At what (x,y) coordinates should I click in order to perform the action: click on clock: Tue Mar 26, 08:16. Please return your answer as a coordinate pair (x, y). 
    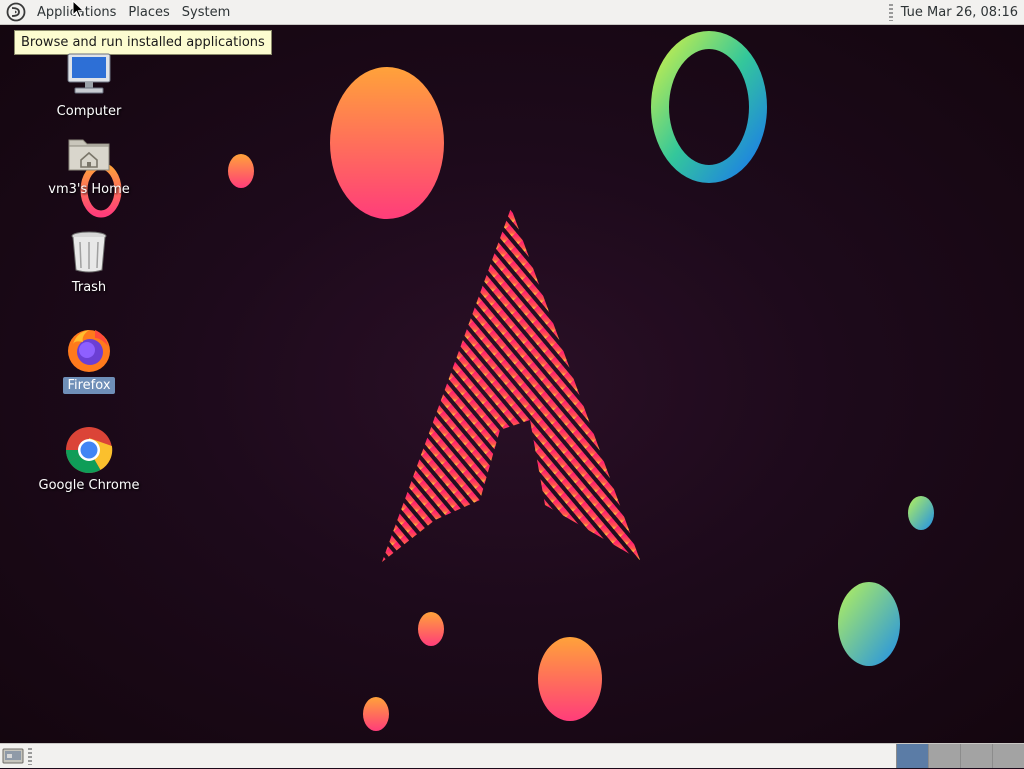
    Looking at the image, I should click on (959, 12).